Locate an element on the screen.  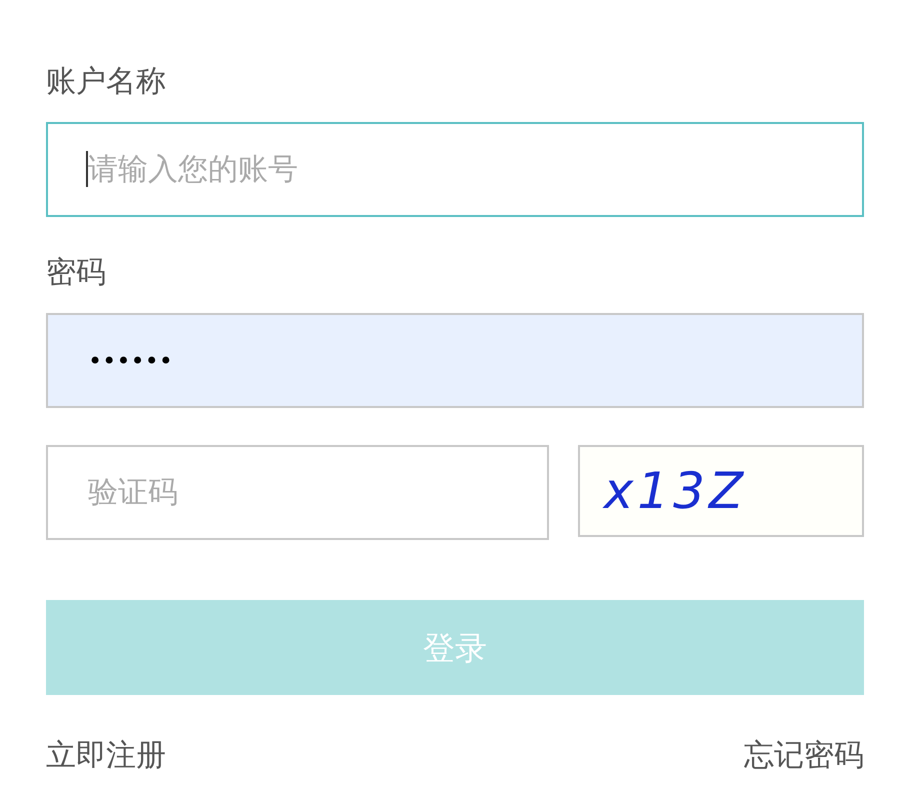
text-cursor is located at coordinates (87, 169).